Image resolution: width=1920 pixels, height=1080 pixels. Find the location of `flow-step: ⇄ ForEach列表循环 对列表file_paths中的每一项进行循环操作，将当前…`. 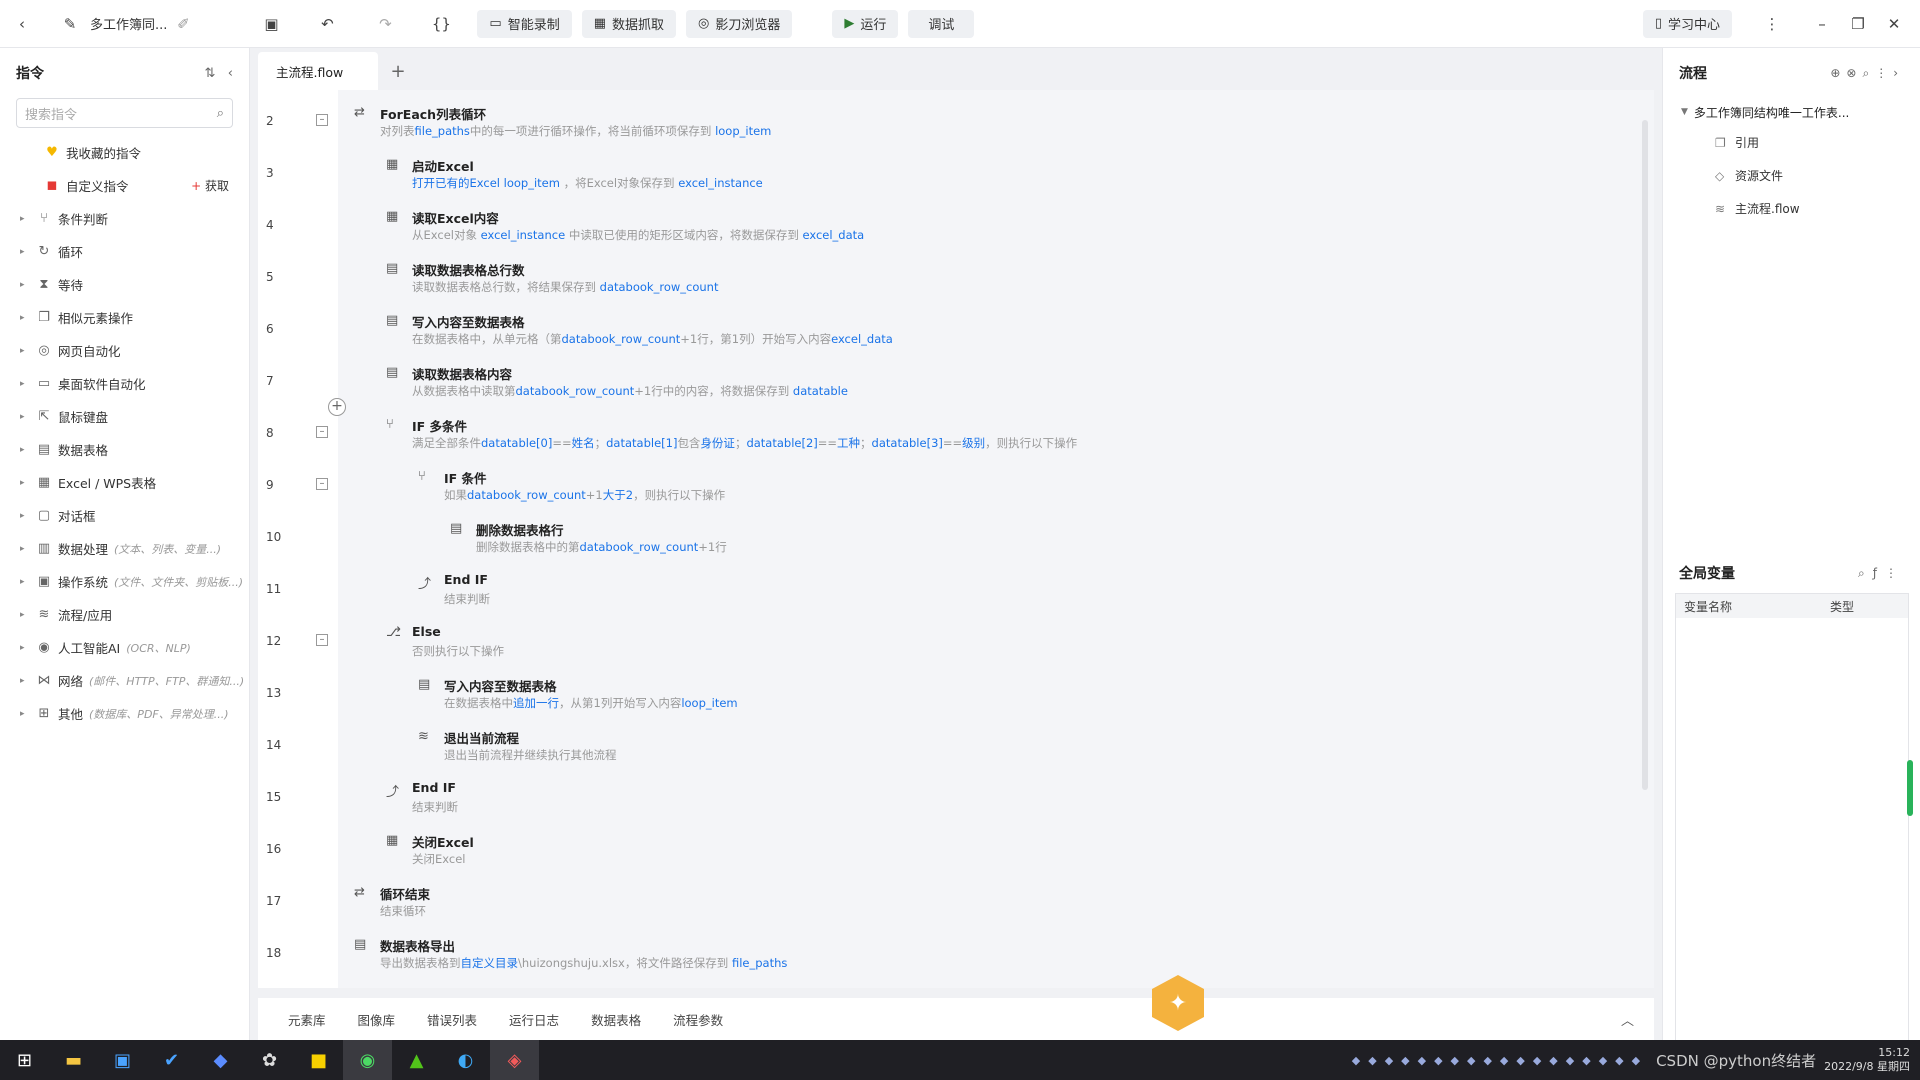

flow-step: ⇄ ForEach列表循环 对列表file_paths中的每一项进行循环操作，将当前… is located at coordinates (983, 126).